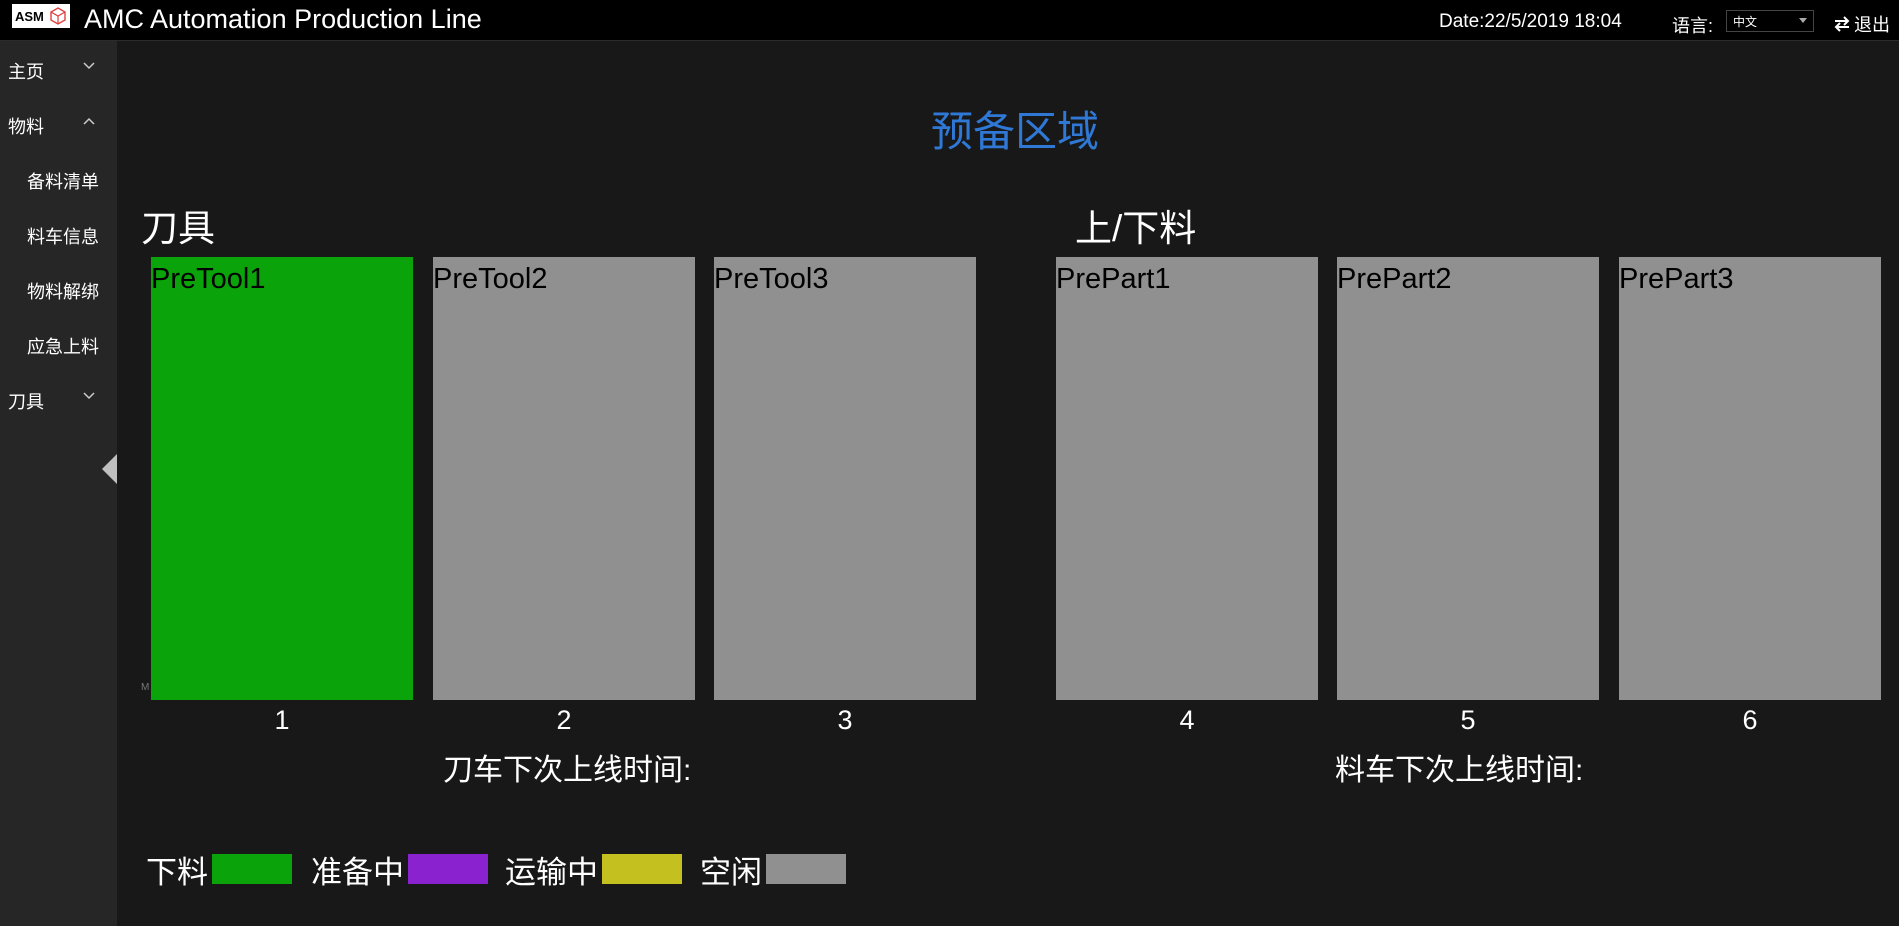 This screenshot has height=926, width=1899. I want to click on app-title: AMC Automation Production Line, so click(283, 19).